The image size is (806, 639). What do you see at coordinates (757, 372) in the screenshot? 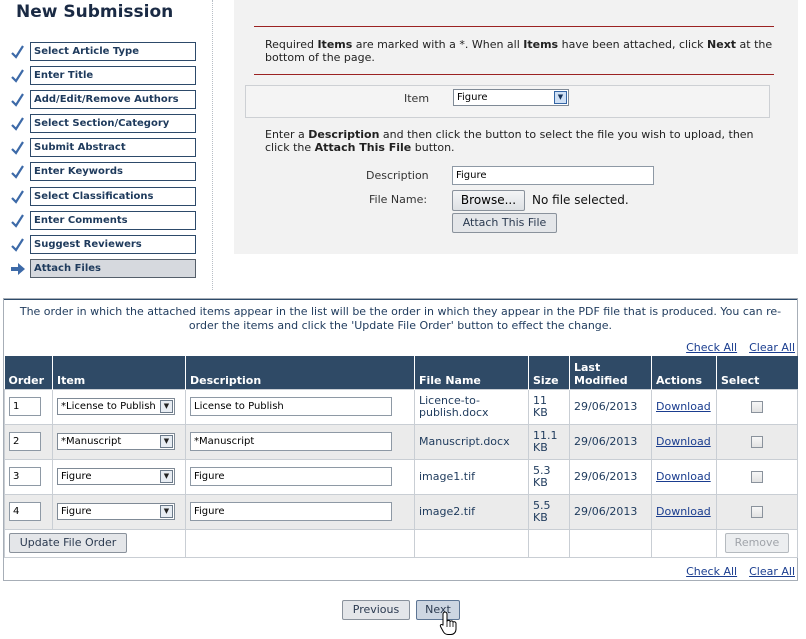
I see `column-header-select: Select` at bounding box center [757, 372].